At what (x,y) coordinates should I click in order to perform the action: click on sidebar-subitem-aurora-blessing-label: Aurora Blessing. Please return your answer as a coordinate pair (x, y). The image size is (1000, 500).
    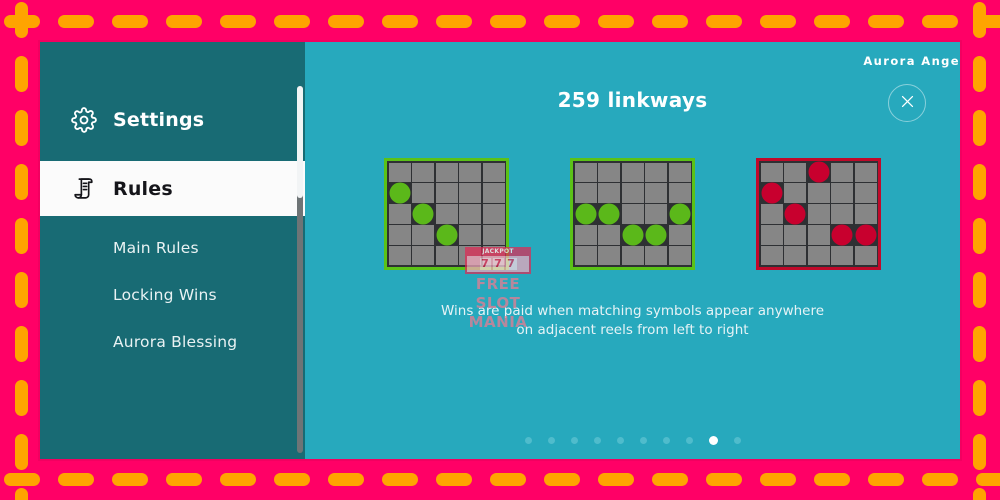
    Looking at the image, I should click on (175, 341).